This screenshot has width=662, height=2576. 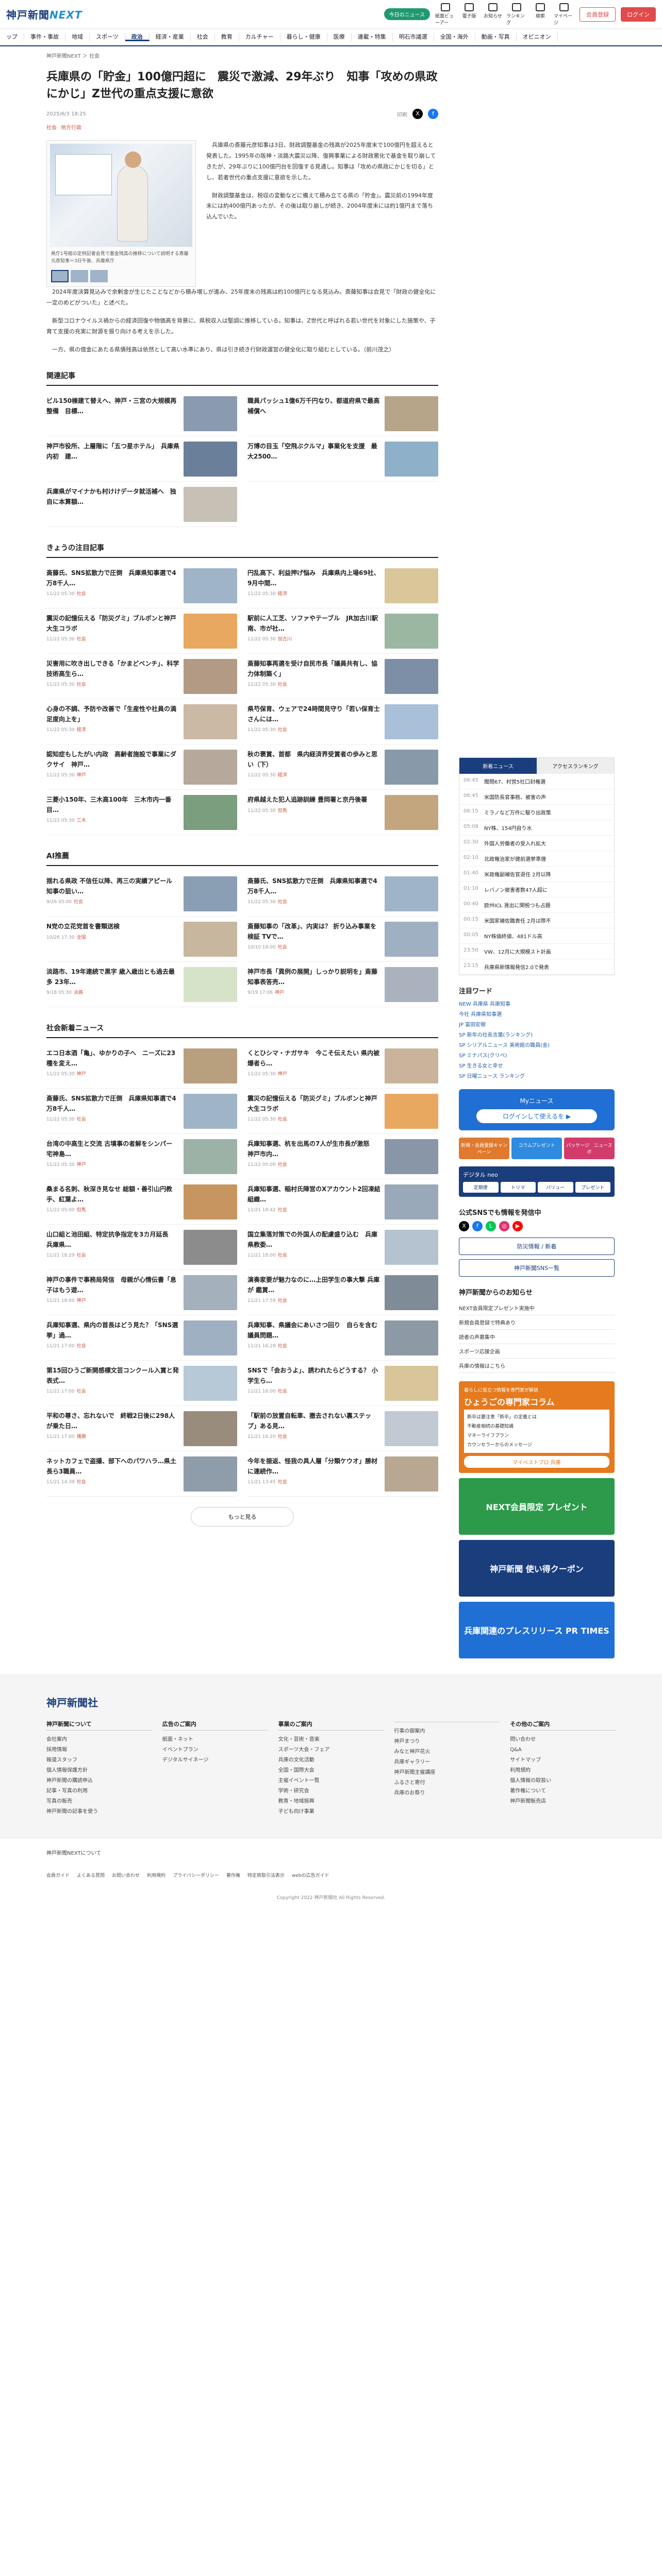 What do you see at coordinates (141, 1474) in the screenshot?
I see `list-item: ネットカフェで盗撮、部下へのパワハラ…県土長ら3職員… 11/21 14:39 社会` at bounding box center [141, 1474].